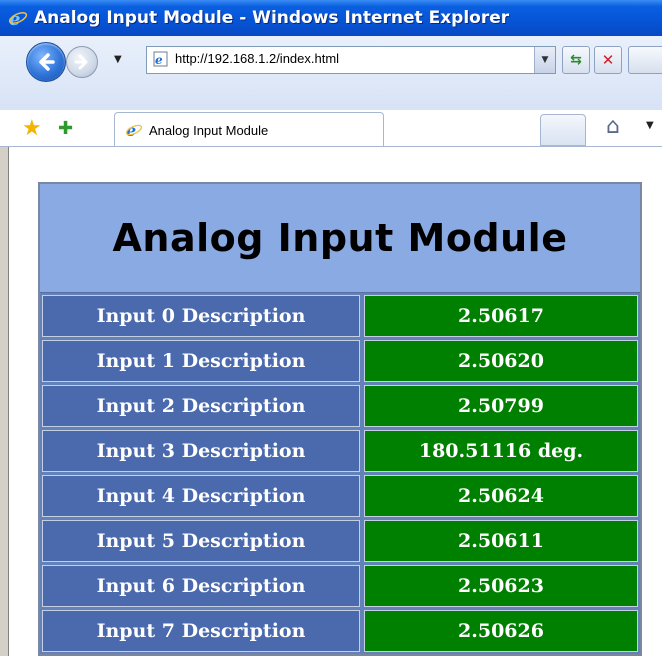 This screenshot has width=662, height=656. I want to click on tab-label: Analog Input Module, so click(209, 130).